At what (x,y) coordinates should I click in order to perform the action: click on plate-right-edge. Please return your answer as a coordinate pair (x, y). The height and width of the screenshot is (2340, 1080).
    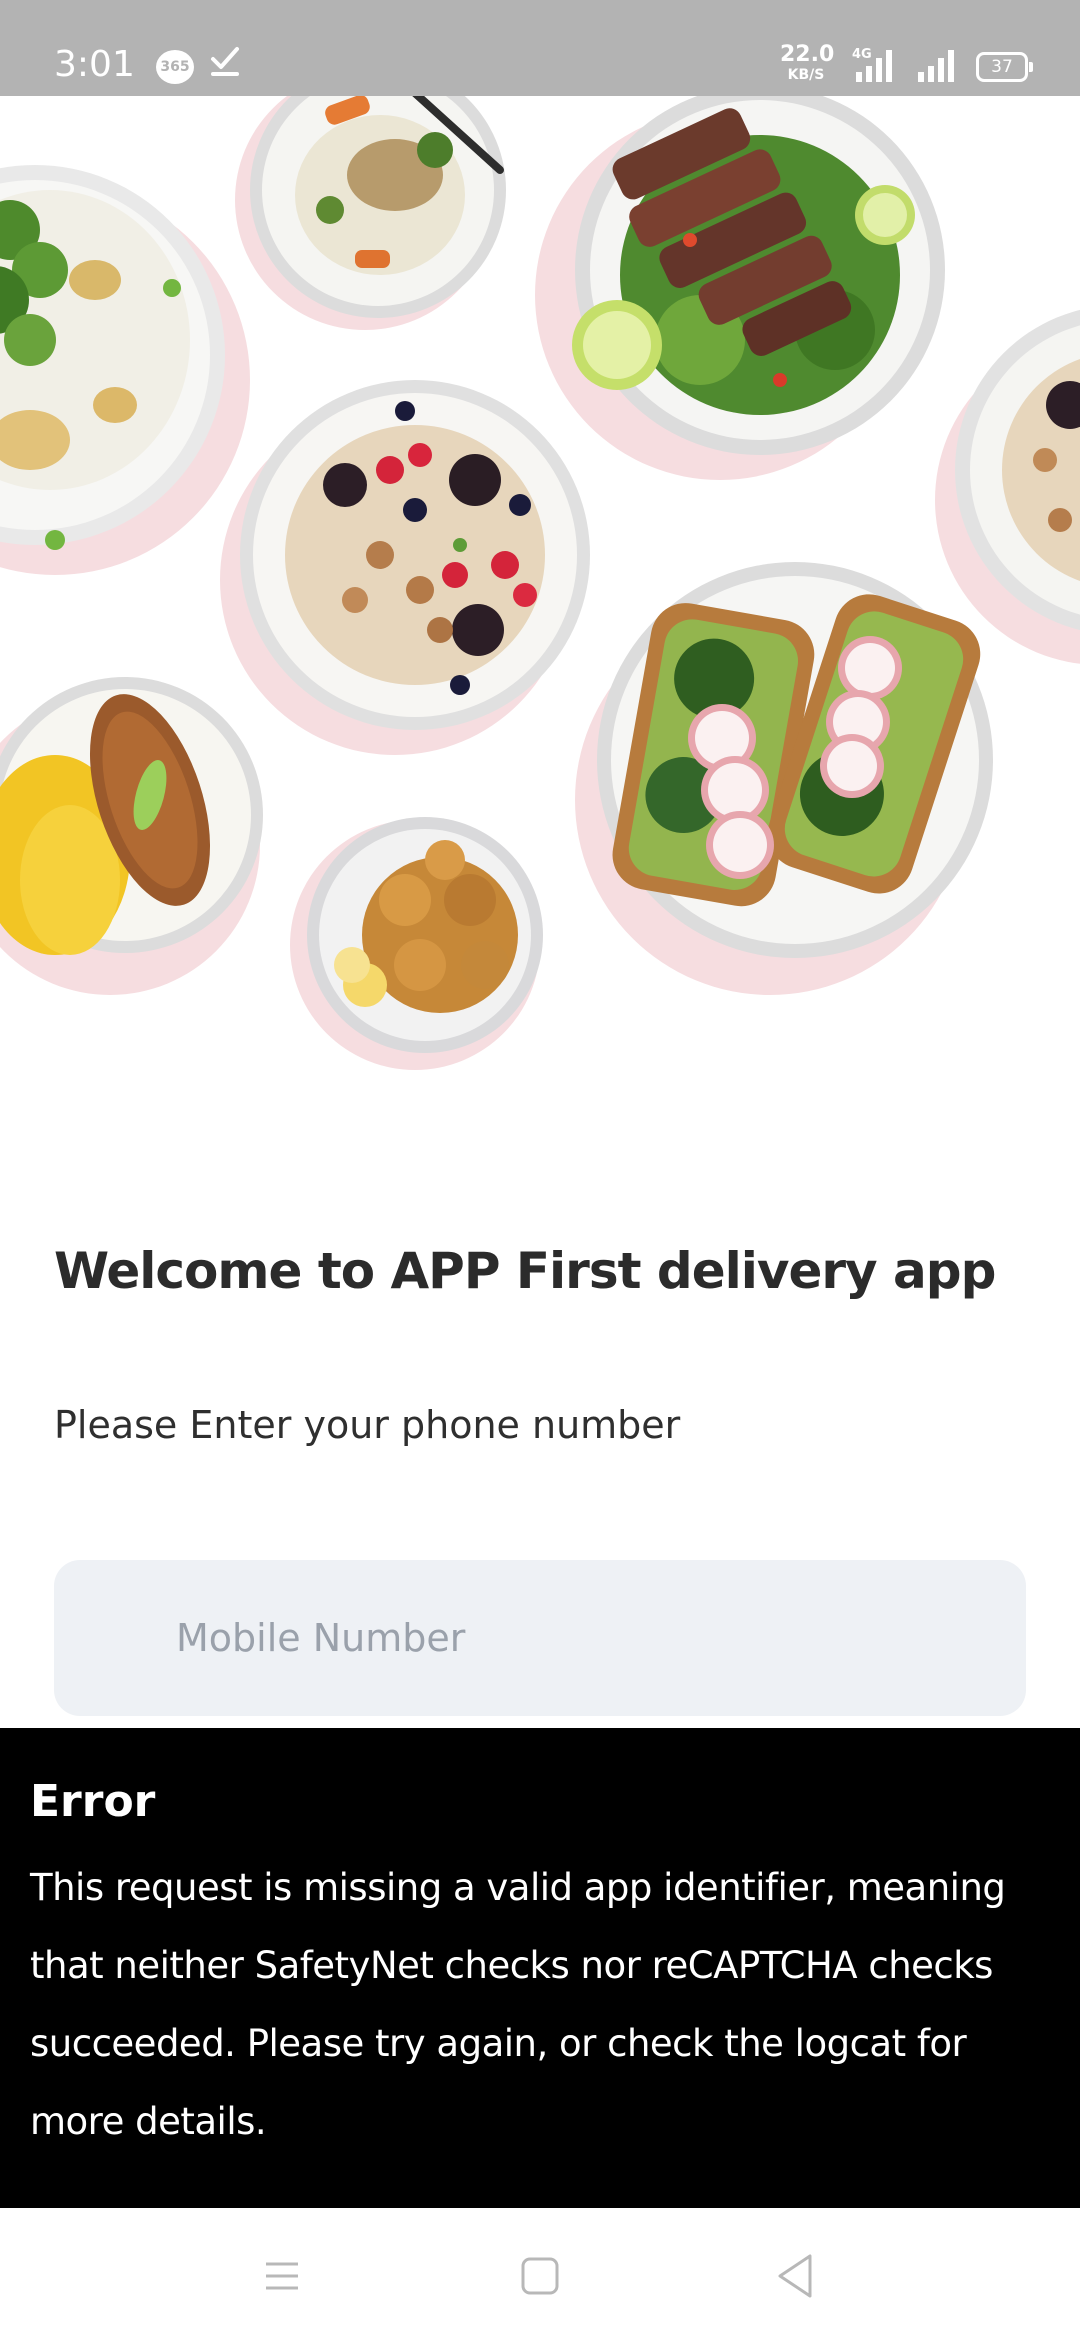
    Looking at the image, I should click on (1007, 486).